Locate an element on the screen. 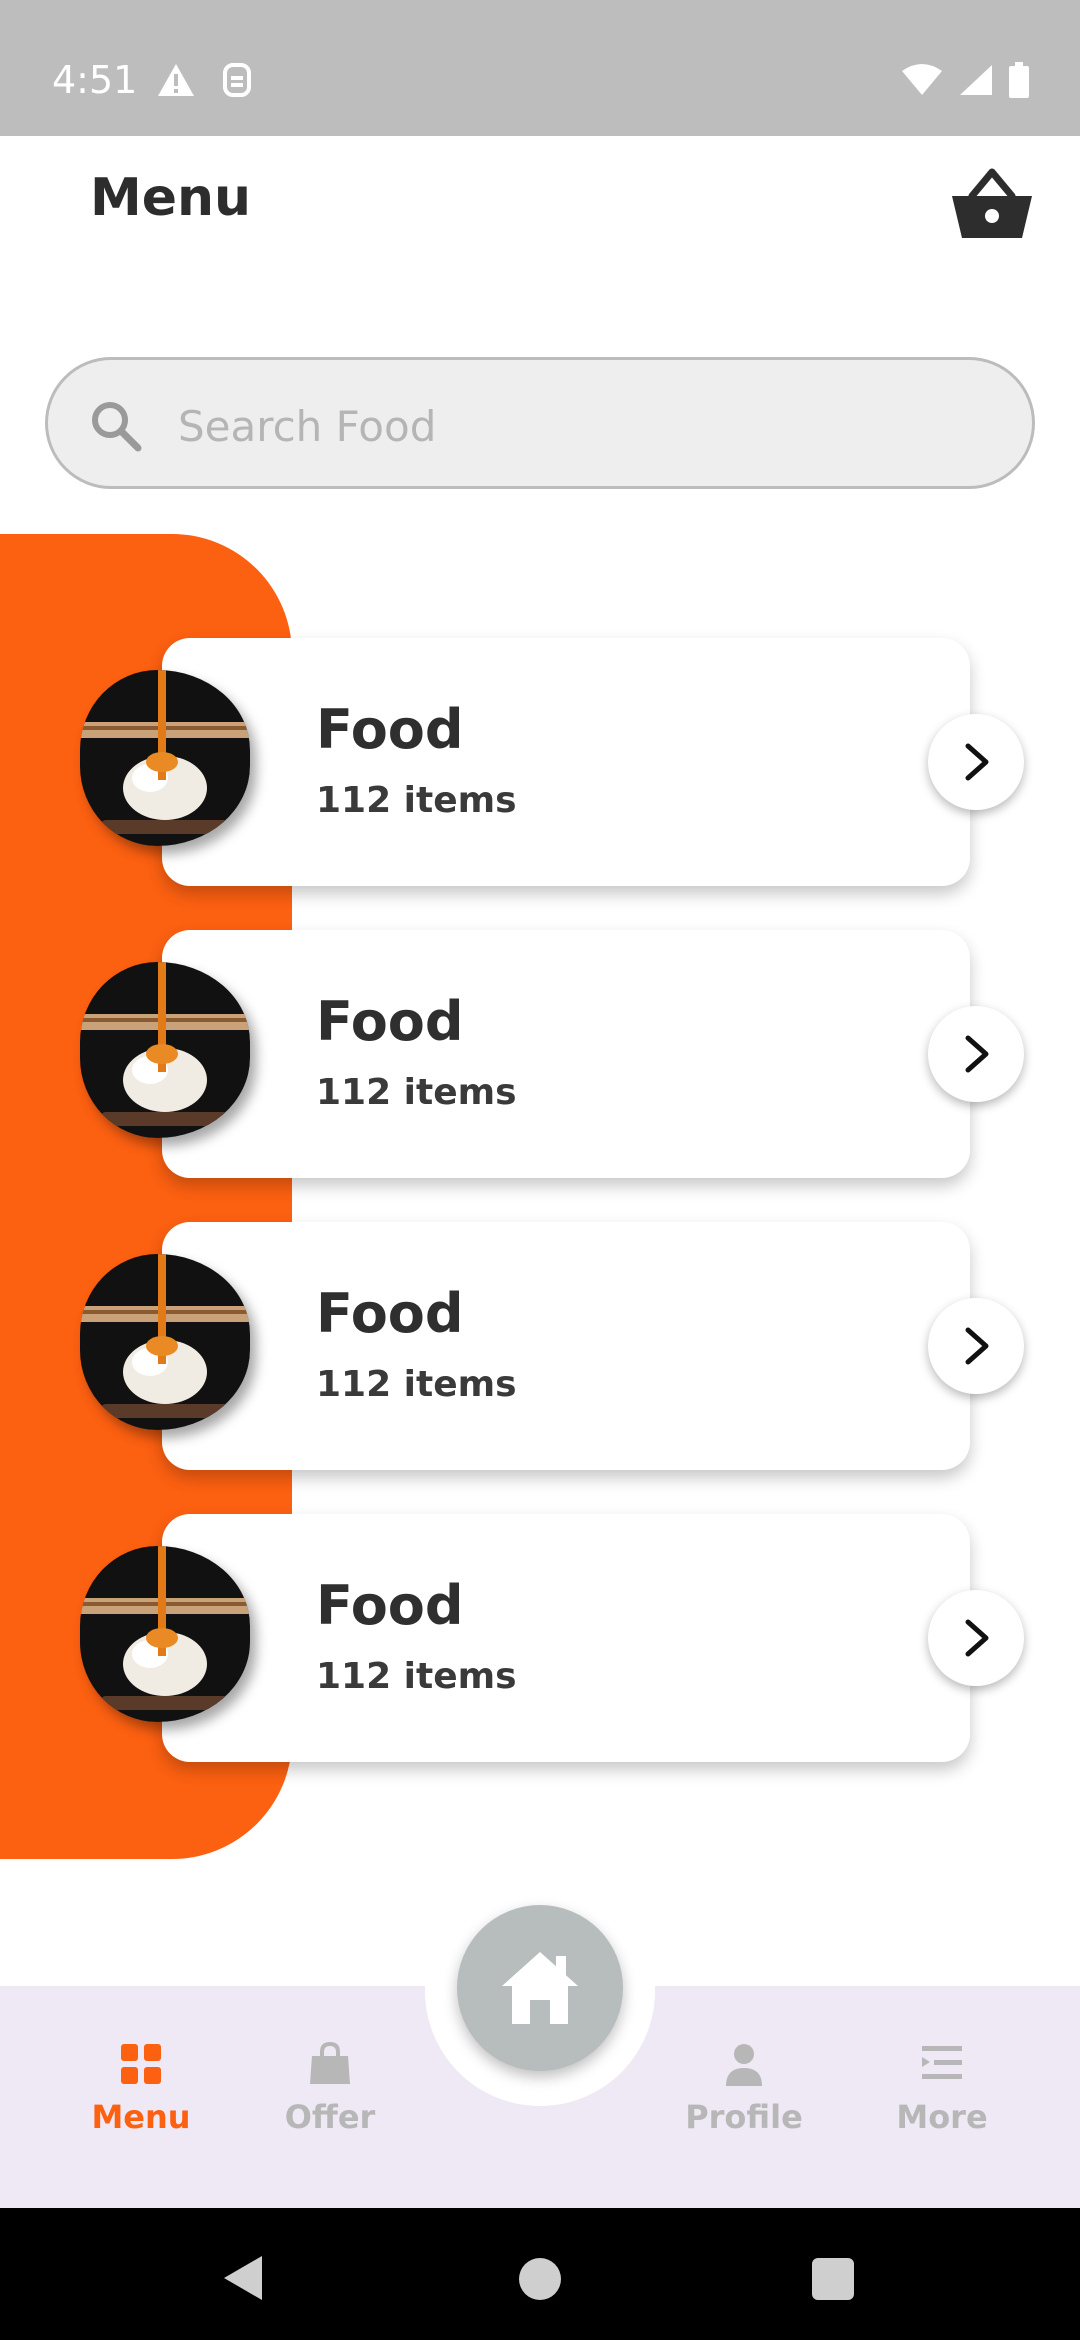  basket-icon is located at coordinates (992, 204).